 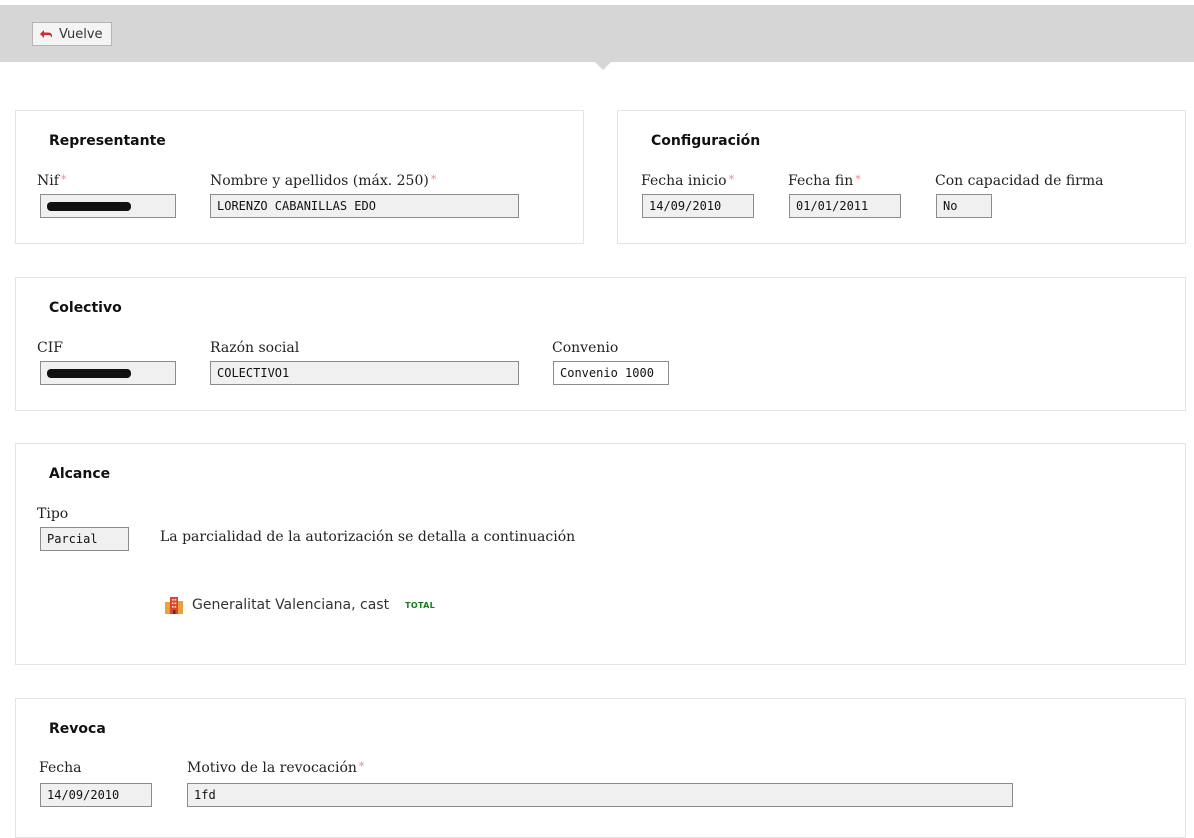 I want to click on nombre-field: LORENZO CABANILLAS EDO, so click(x=364, y=206).